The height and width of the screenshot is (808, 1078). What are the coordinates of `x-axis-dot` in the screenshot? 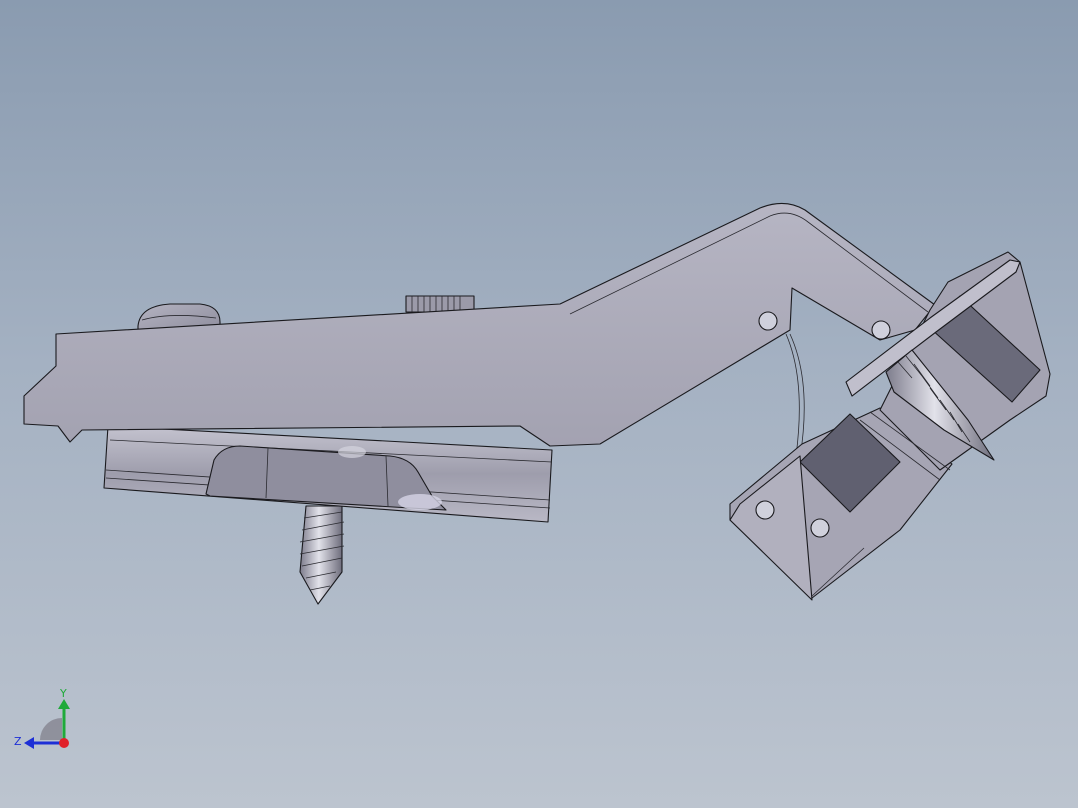 It's located at (64, 743).